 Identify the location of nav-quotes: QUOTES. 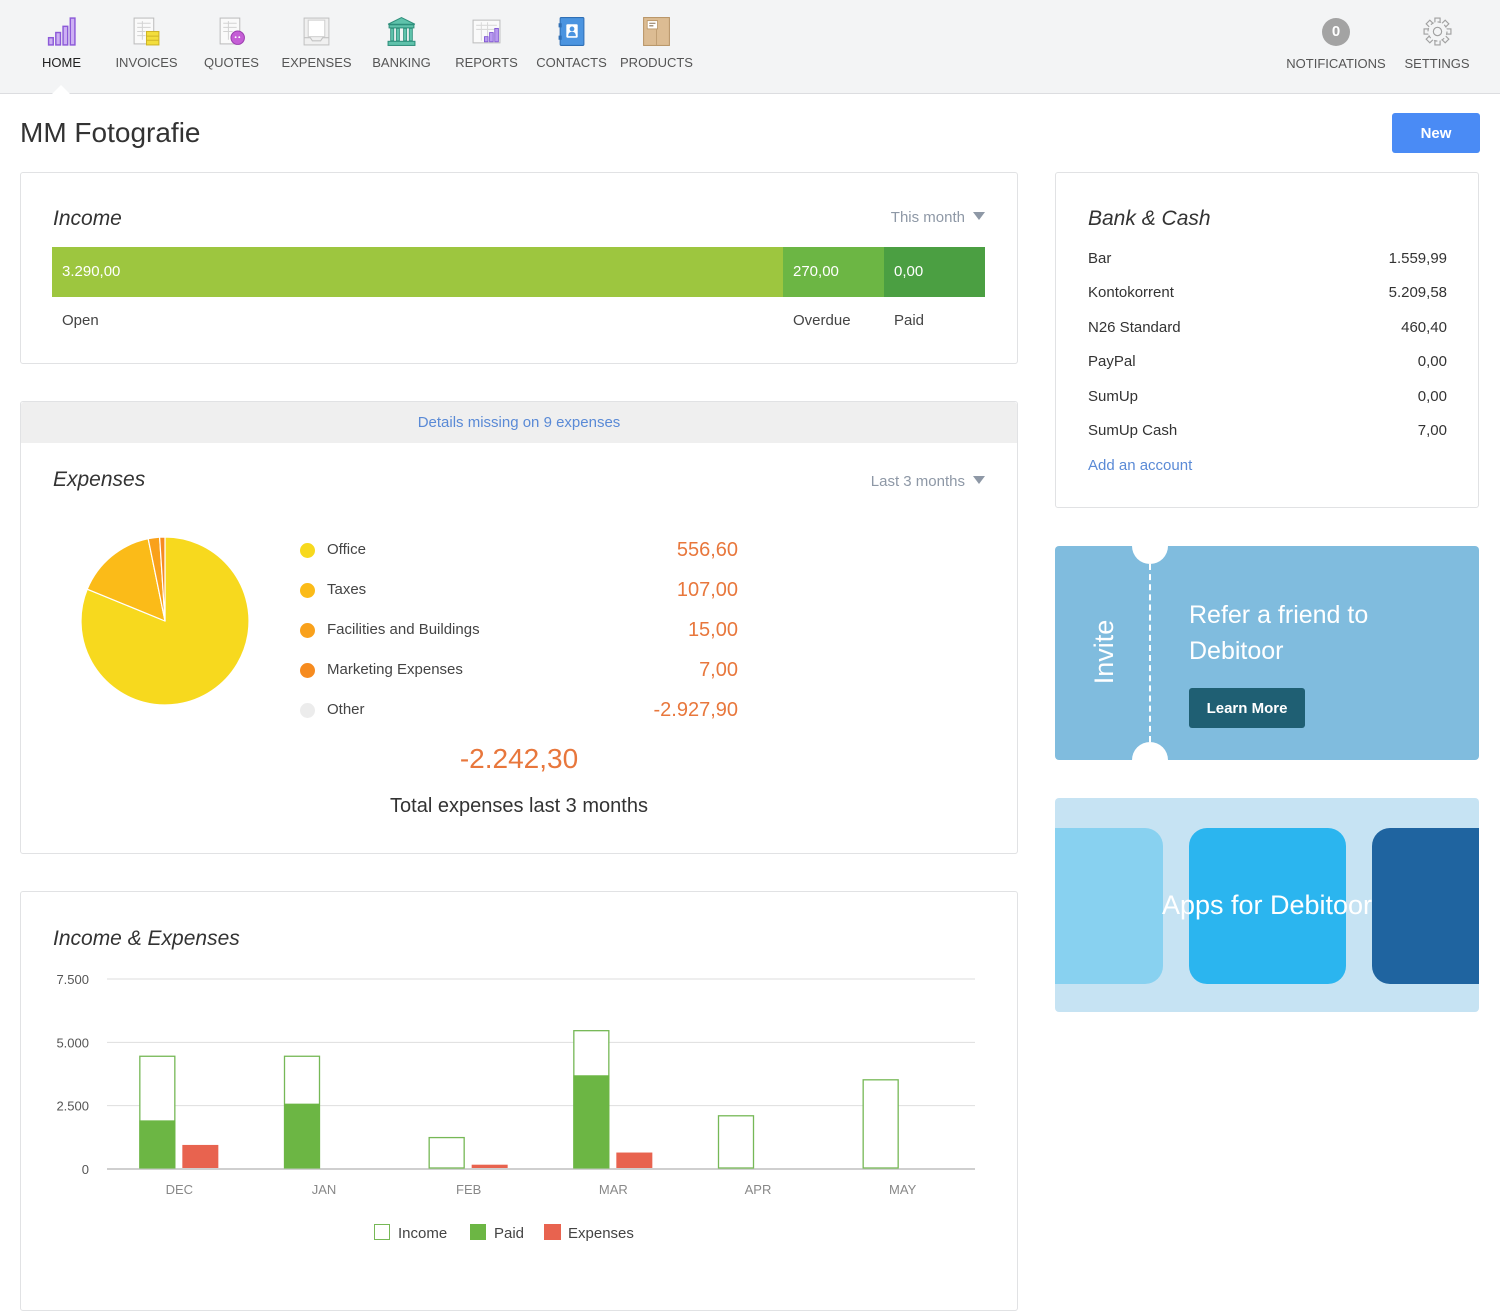
(231, 46).